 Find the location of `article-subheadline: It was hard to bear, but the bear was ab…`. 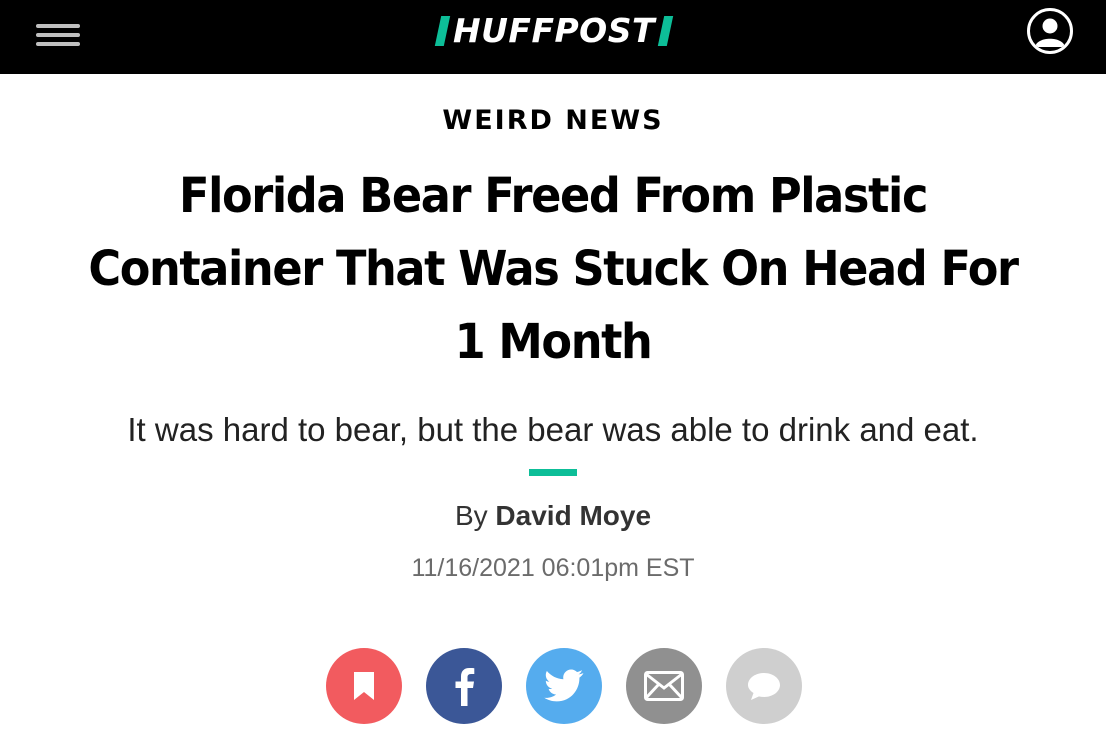

article-subheadline: It was hard to bear, but the bear was ab… is located at coordinates (553, 429).